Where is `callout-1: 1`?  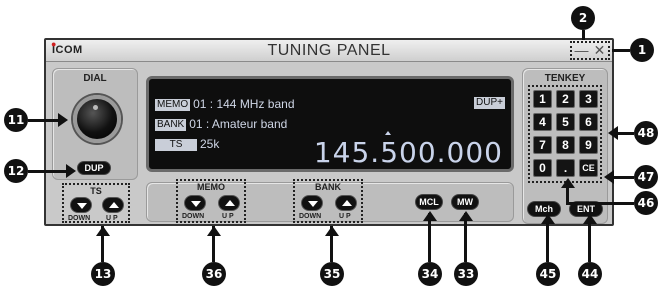
callout-1: 1 is located at coordinates (642, 50).